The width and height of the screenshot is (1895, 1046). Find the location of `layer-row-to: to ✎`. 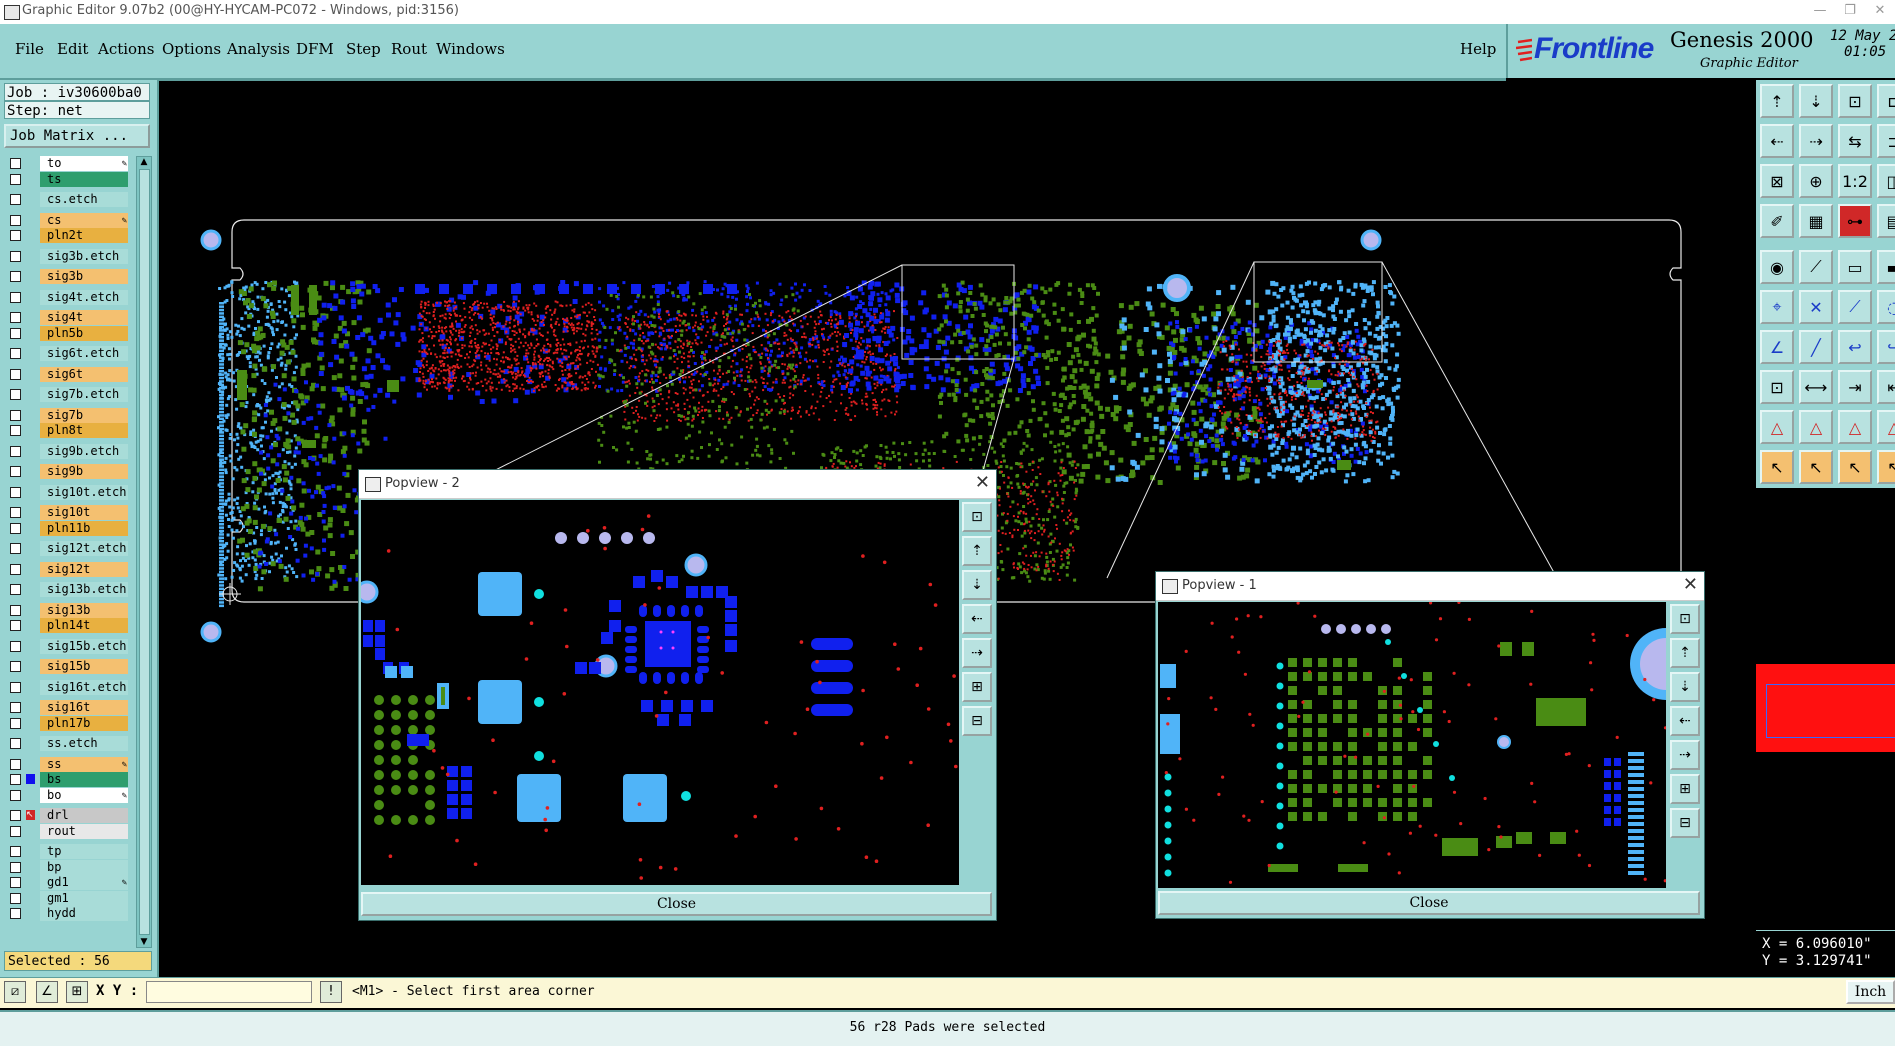

layer-row-to: to ✎ is located at coordinates (67, 163).